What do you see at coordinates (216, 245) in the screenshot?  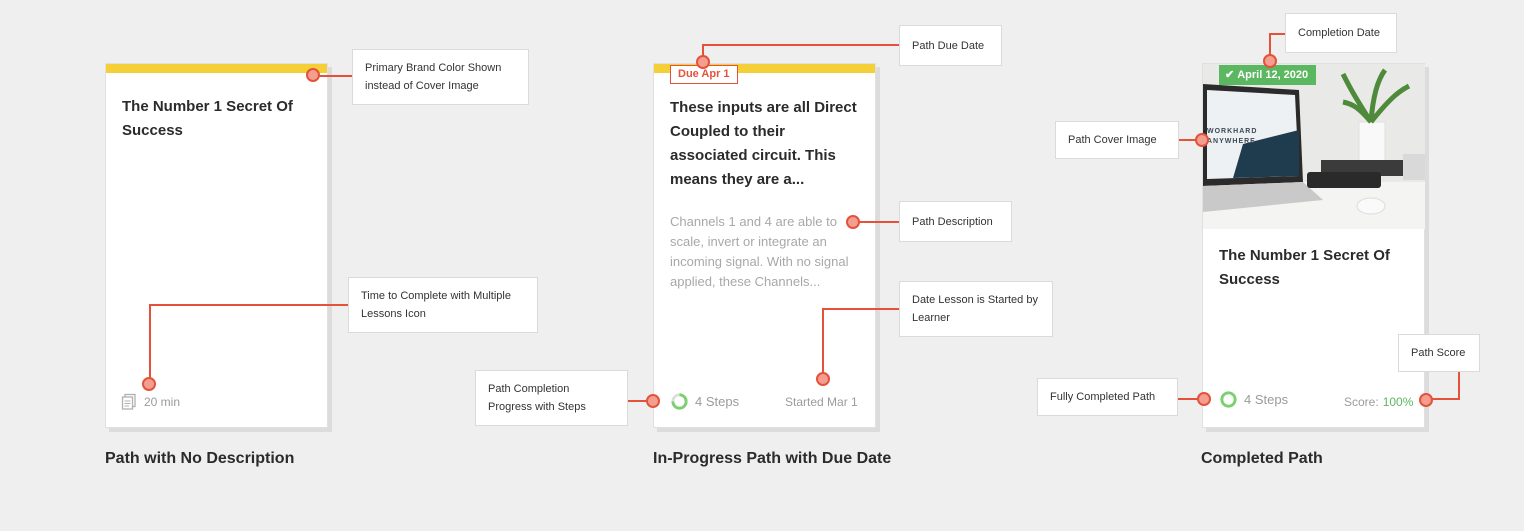 I see `path-card-no-description: The Number 1 Secret Of Success 20 min` at bounding box center [216, 245].